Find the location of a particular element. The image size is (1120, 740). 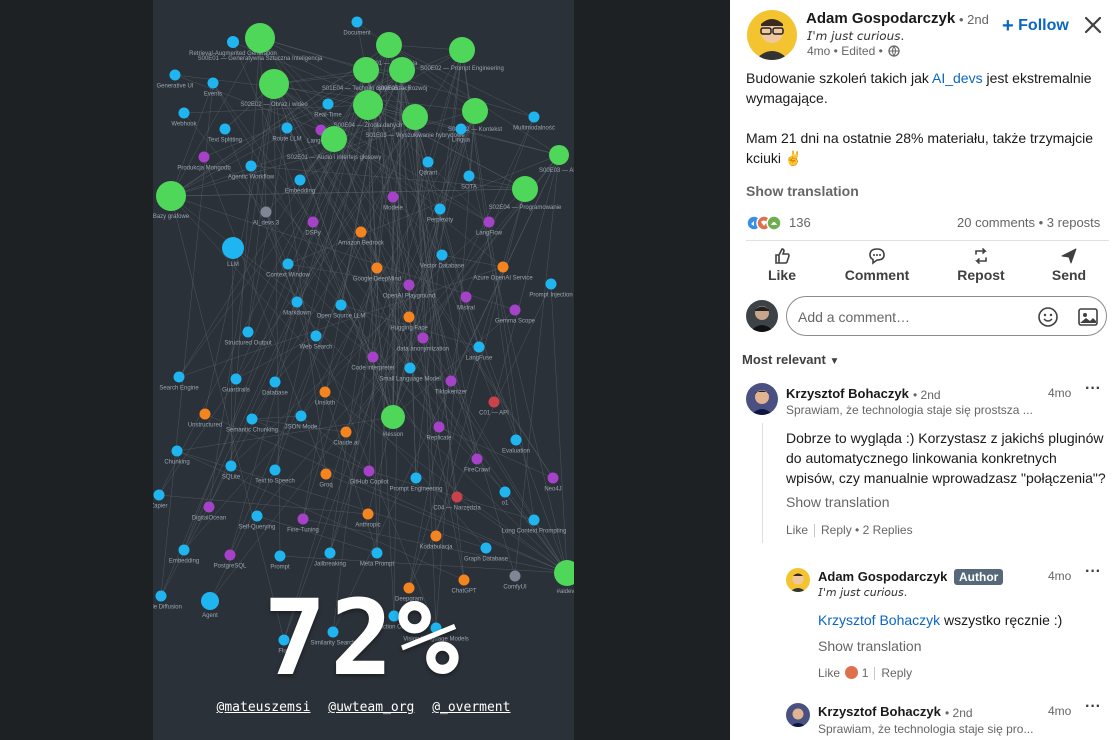

handle-uwteam: @uwteam_org is located at coordinates (371, 707).